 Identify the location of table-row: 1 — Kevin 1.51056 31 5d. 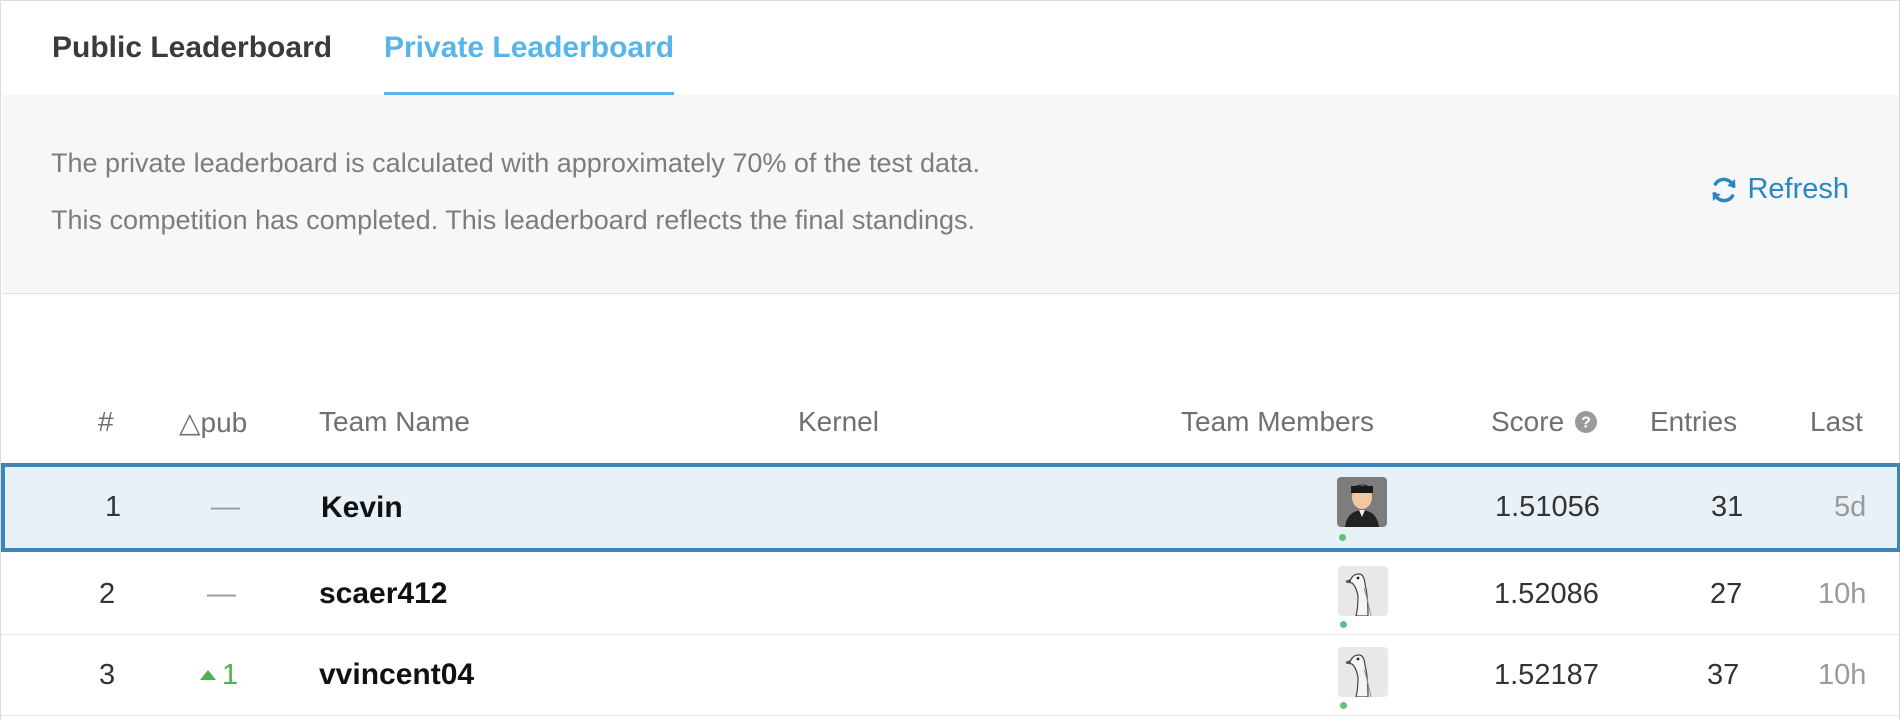
(950, 507).